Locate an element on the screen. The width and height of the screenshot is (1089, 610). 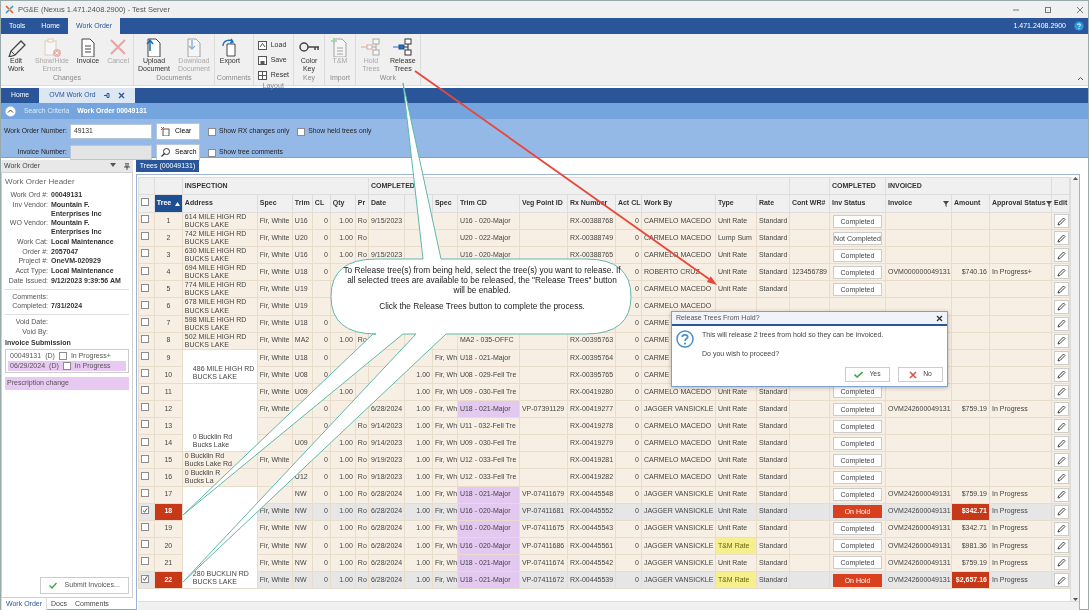
logo-icon is located at coordinates (9, 9).